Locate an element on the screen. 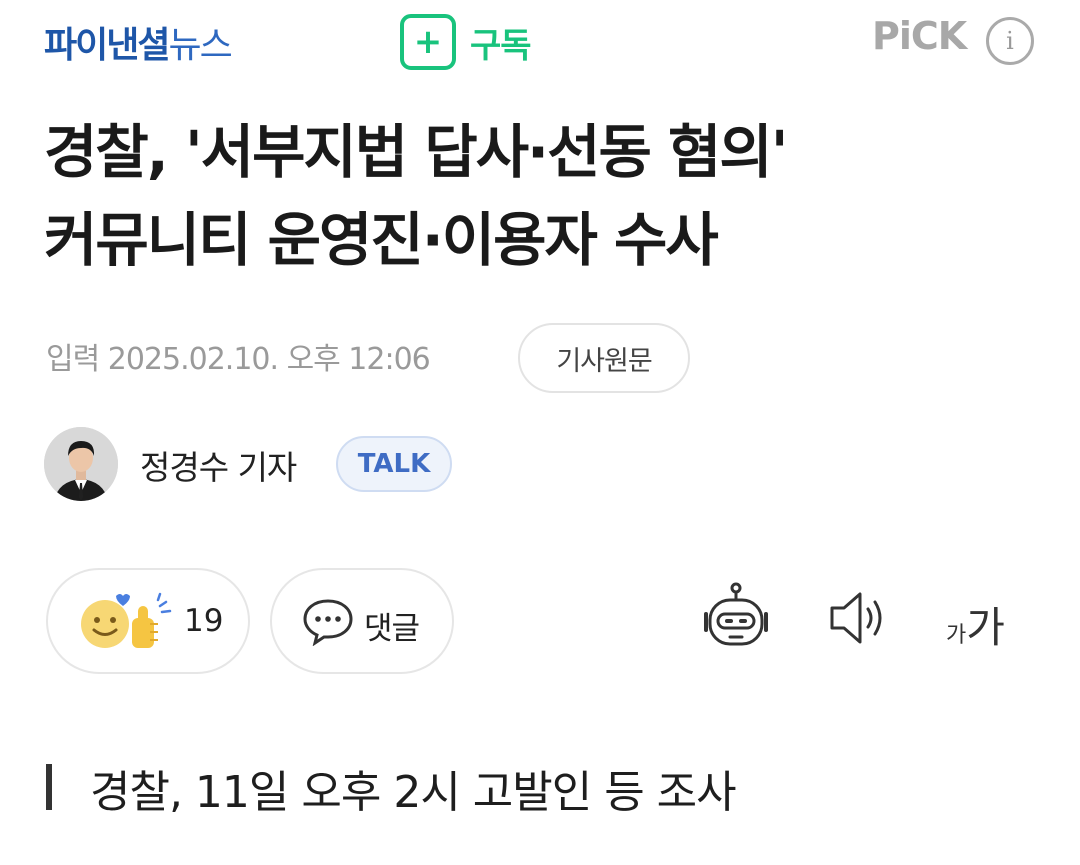 This screenshot has height=865, width=1080. speaker-icon is located at coordinates (858, 618).